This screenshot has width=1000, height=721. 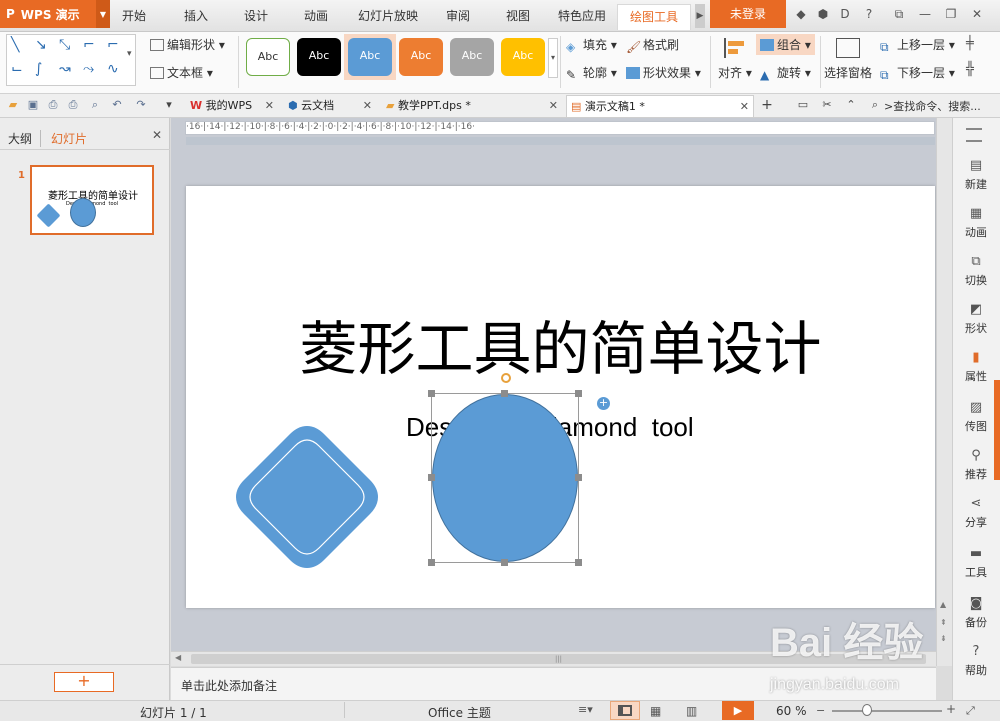 What do you see at coordinates (523, 57) in the screenshot?
I see `shape-style-gold: Abc` at bounding box center [523, 57].